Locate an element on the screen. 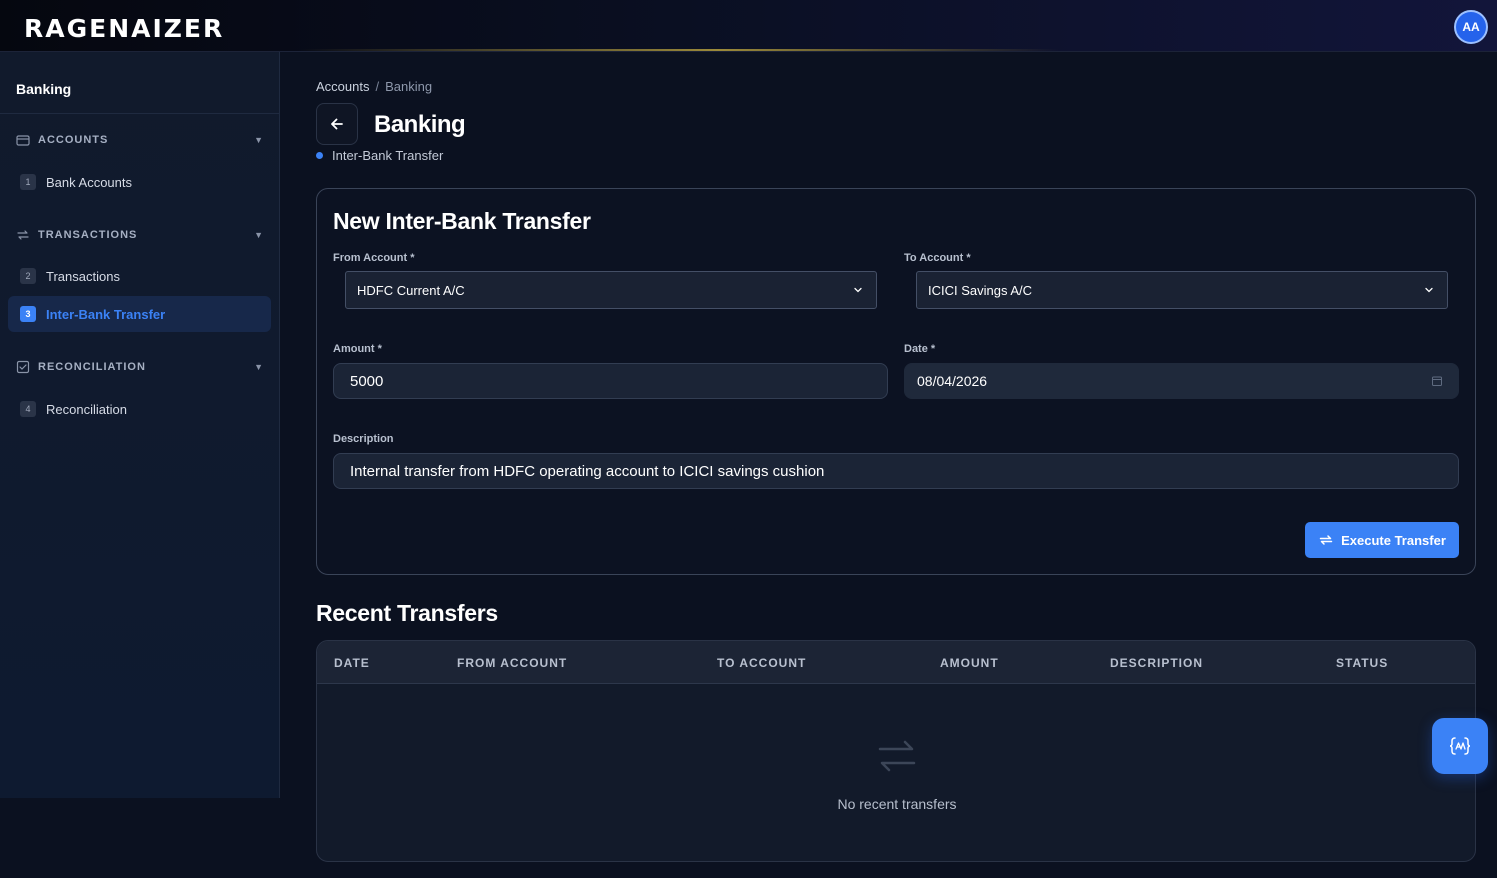 The image size is (1497, 878). checkbox-icon is located at coordinates (23, 367).